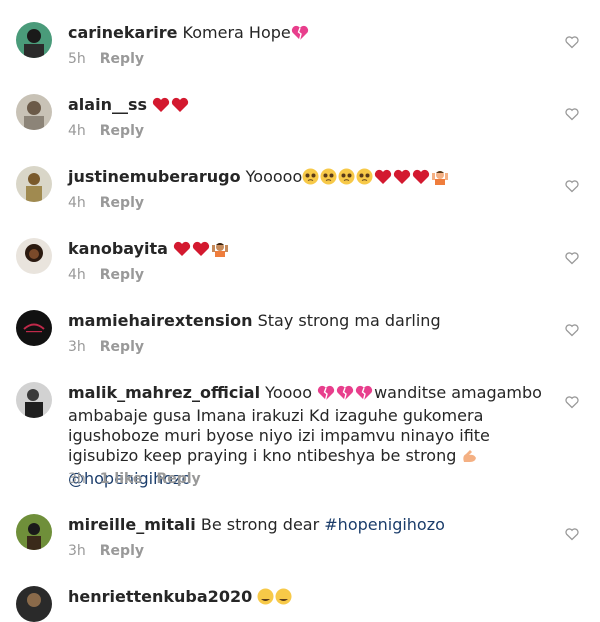 The image size is (600, 622). I want to click on comment-meta: 3h 1 like Reply, so click(134, 479).